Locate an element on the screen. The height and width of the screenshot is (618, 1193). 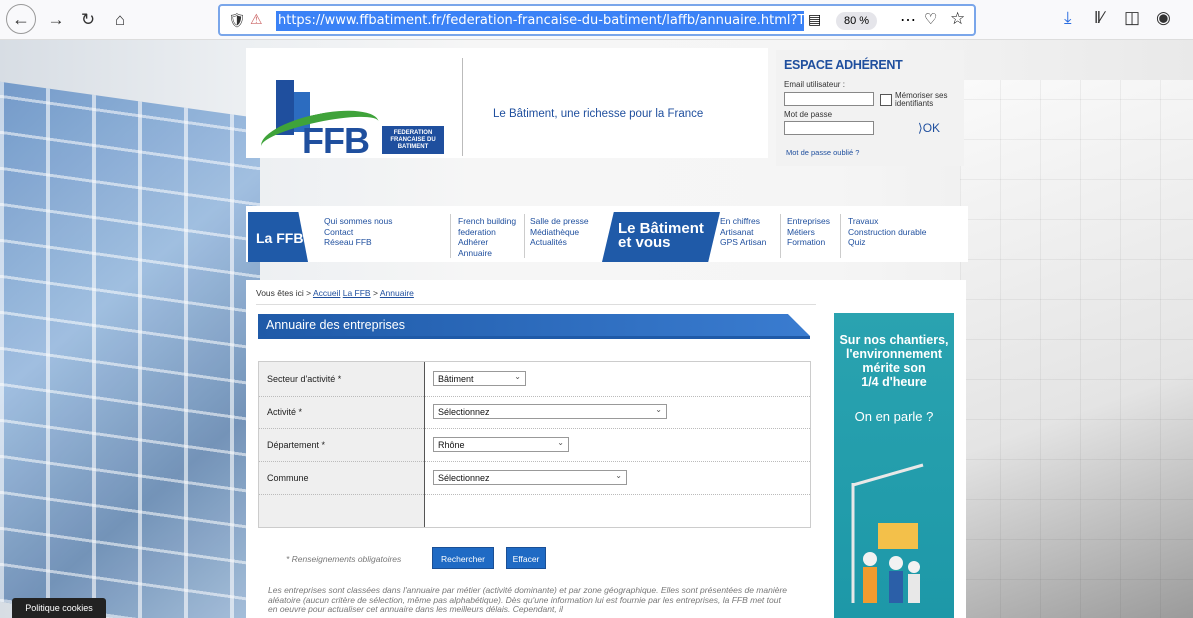
nav-link: Annuaire is located at coordinates (487, 253).